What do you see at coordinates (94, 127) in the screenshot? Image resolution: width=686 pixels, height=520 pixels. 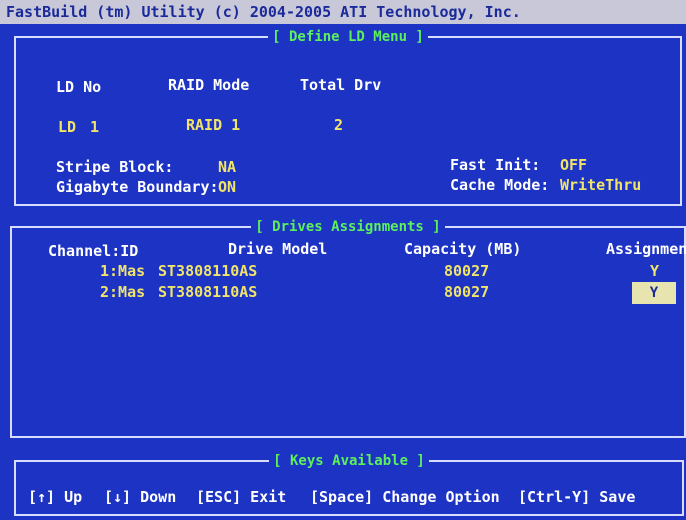 I see `ld-no-value: 1` at bounding box center [94, 127].